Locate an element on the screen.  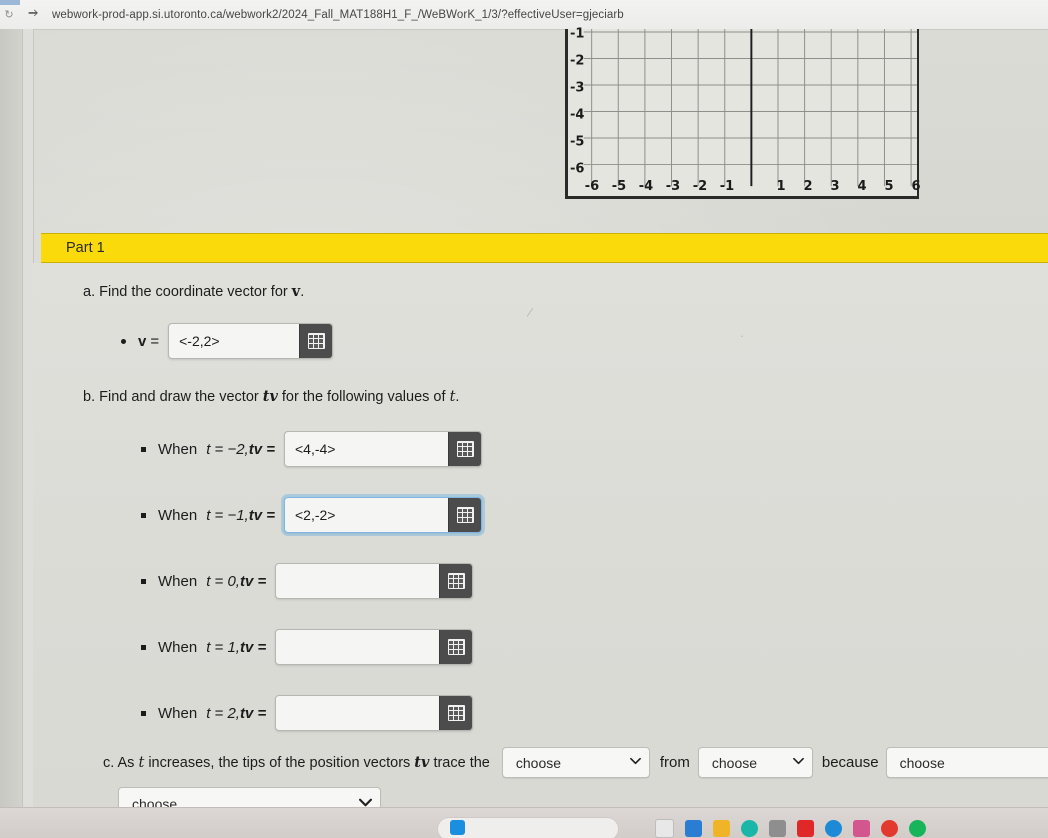
answer-row-t-1: When t = 1, tv = is located at coordinates (307, 647).